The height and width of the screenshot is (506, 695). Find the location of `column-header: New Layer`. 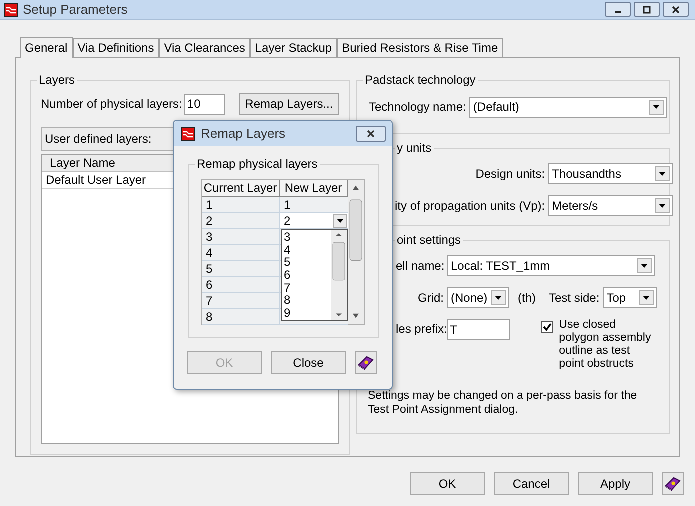

column-header: New Layer is located at coordinates (314, 188).